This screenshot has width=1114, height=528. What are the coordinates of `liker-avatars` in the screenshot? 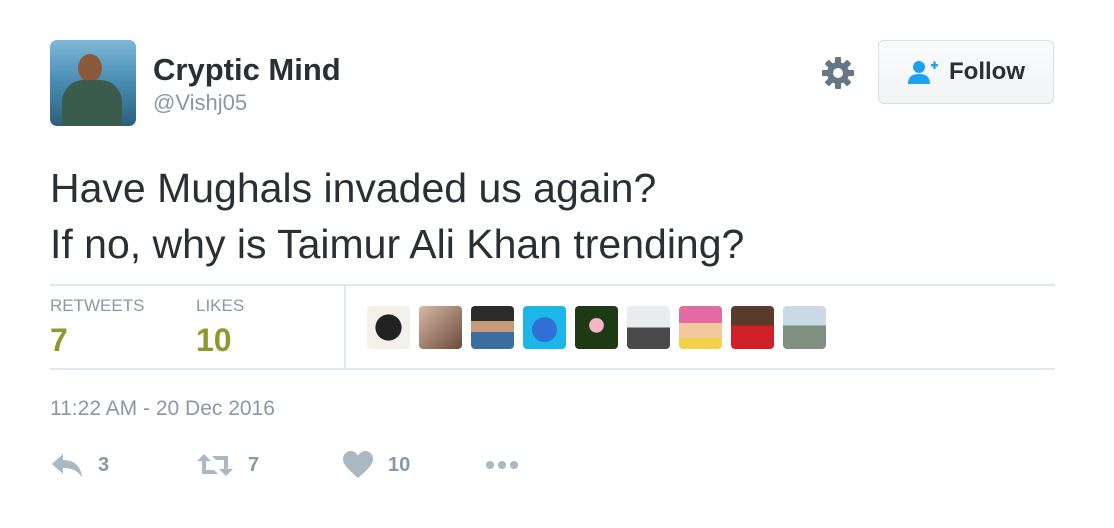 It's located at (596, 327).